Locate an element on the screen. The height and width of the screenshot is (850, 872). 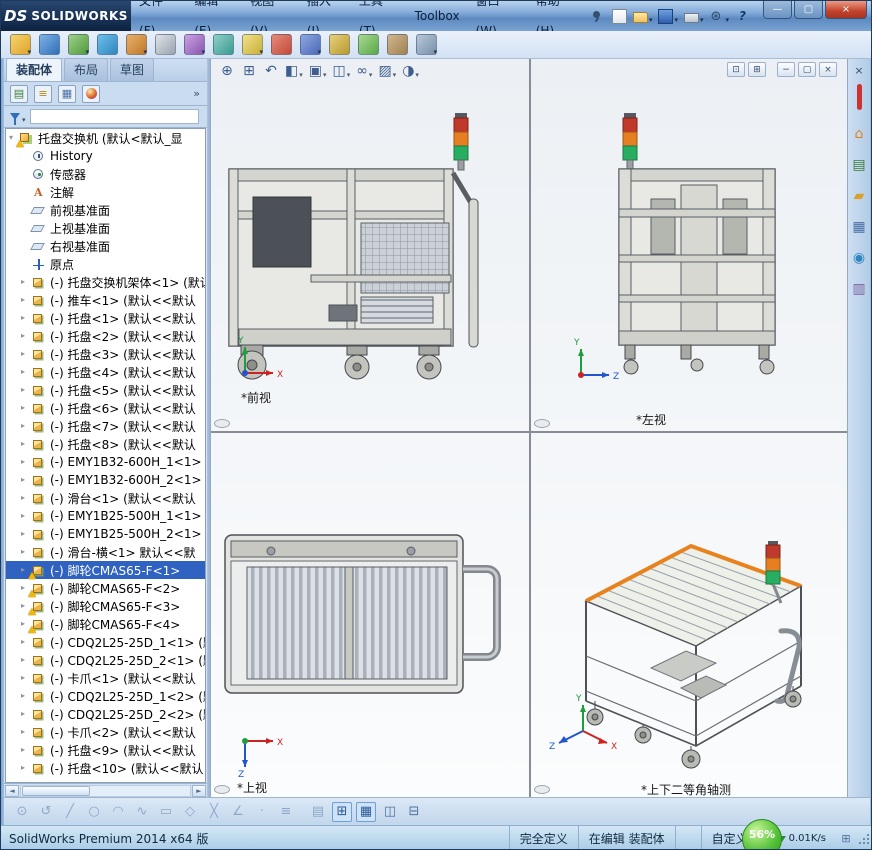
task-pane-tab-icon: ◉ is located at coordinates (859, 257).